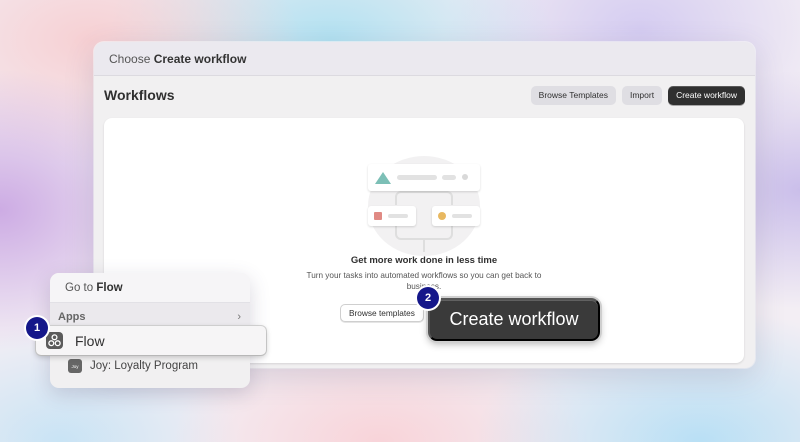 The width and height of the screenshot is (800, 442). What do you see at coordinates (150, 288) in the screenshot?
I see `palette-search-input: Go to Flow` at bounding box center [150, 288].